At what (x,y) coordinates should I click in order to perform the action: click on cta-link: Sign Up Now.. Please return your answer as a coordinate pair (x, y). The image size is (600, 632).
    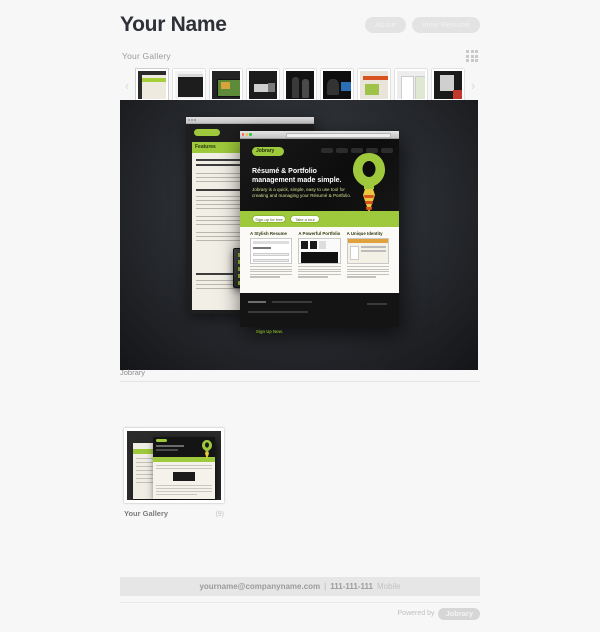
    Looking at the image, I should click on (269, 331).